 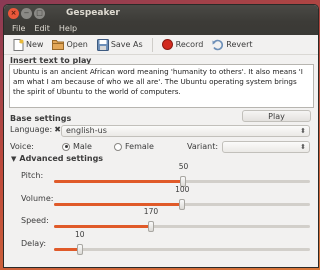 I want to click on female-label: Female, so click(x=139, y=146).